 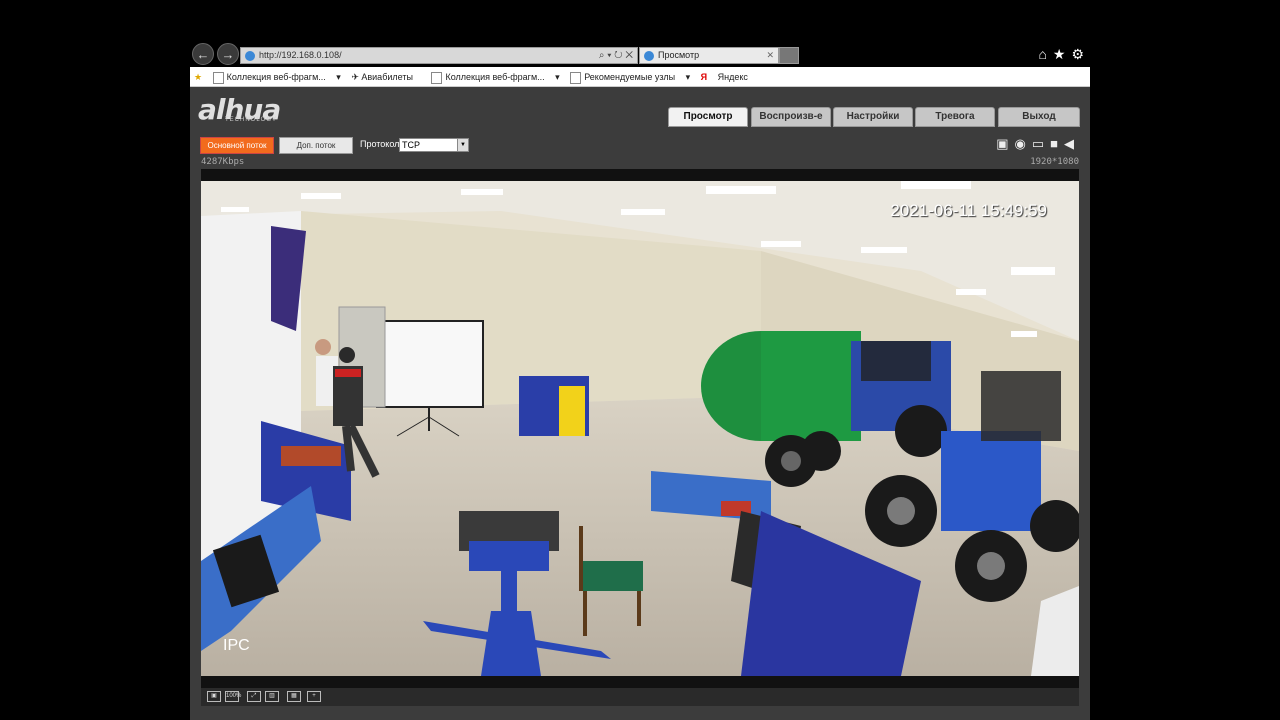 What do you see at coordinates (272, 696) in the screenshot?
I see `aspect-icon: ▥` at bounding box center [272, 696].